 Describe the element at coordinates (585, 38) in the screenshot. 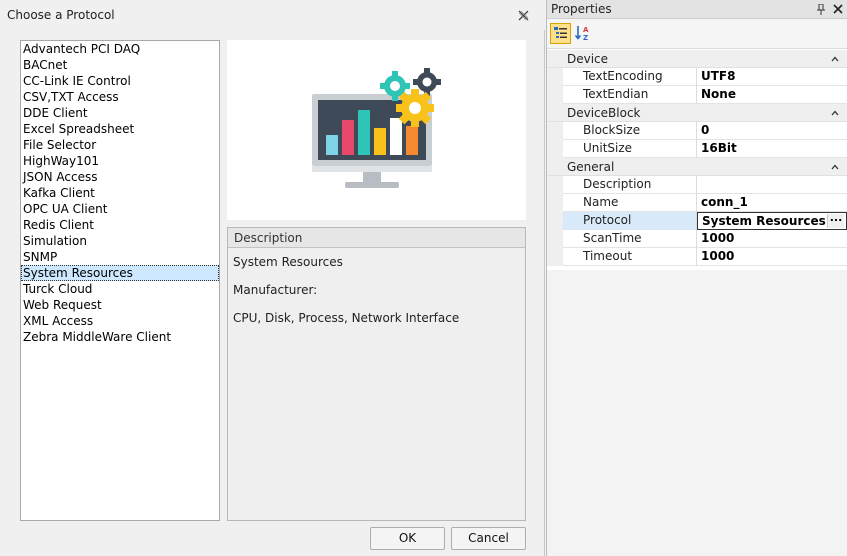

I see `svg-text: Z` at that location.